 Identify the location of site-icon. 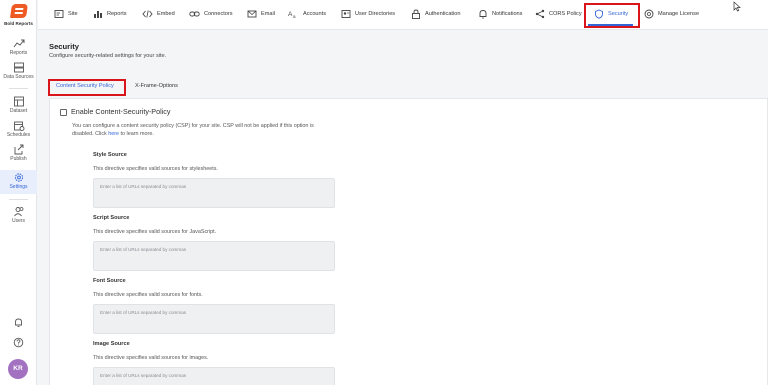
(59, 14).